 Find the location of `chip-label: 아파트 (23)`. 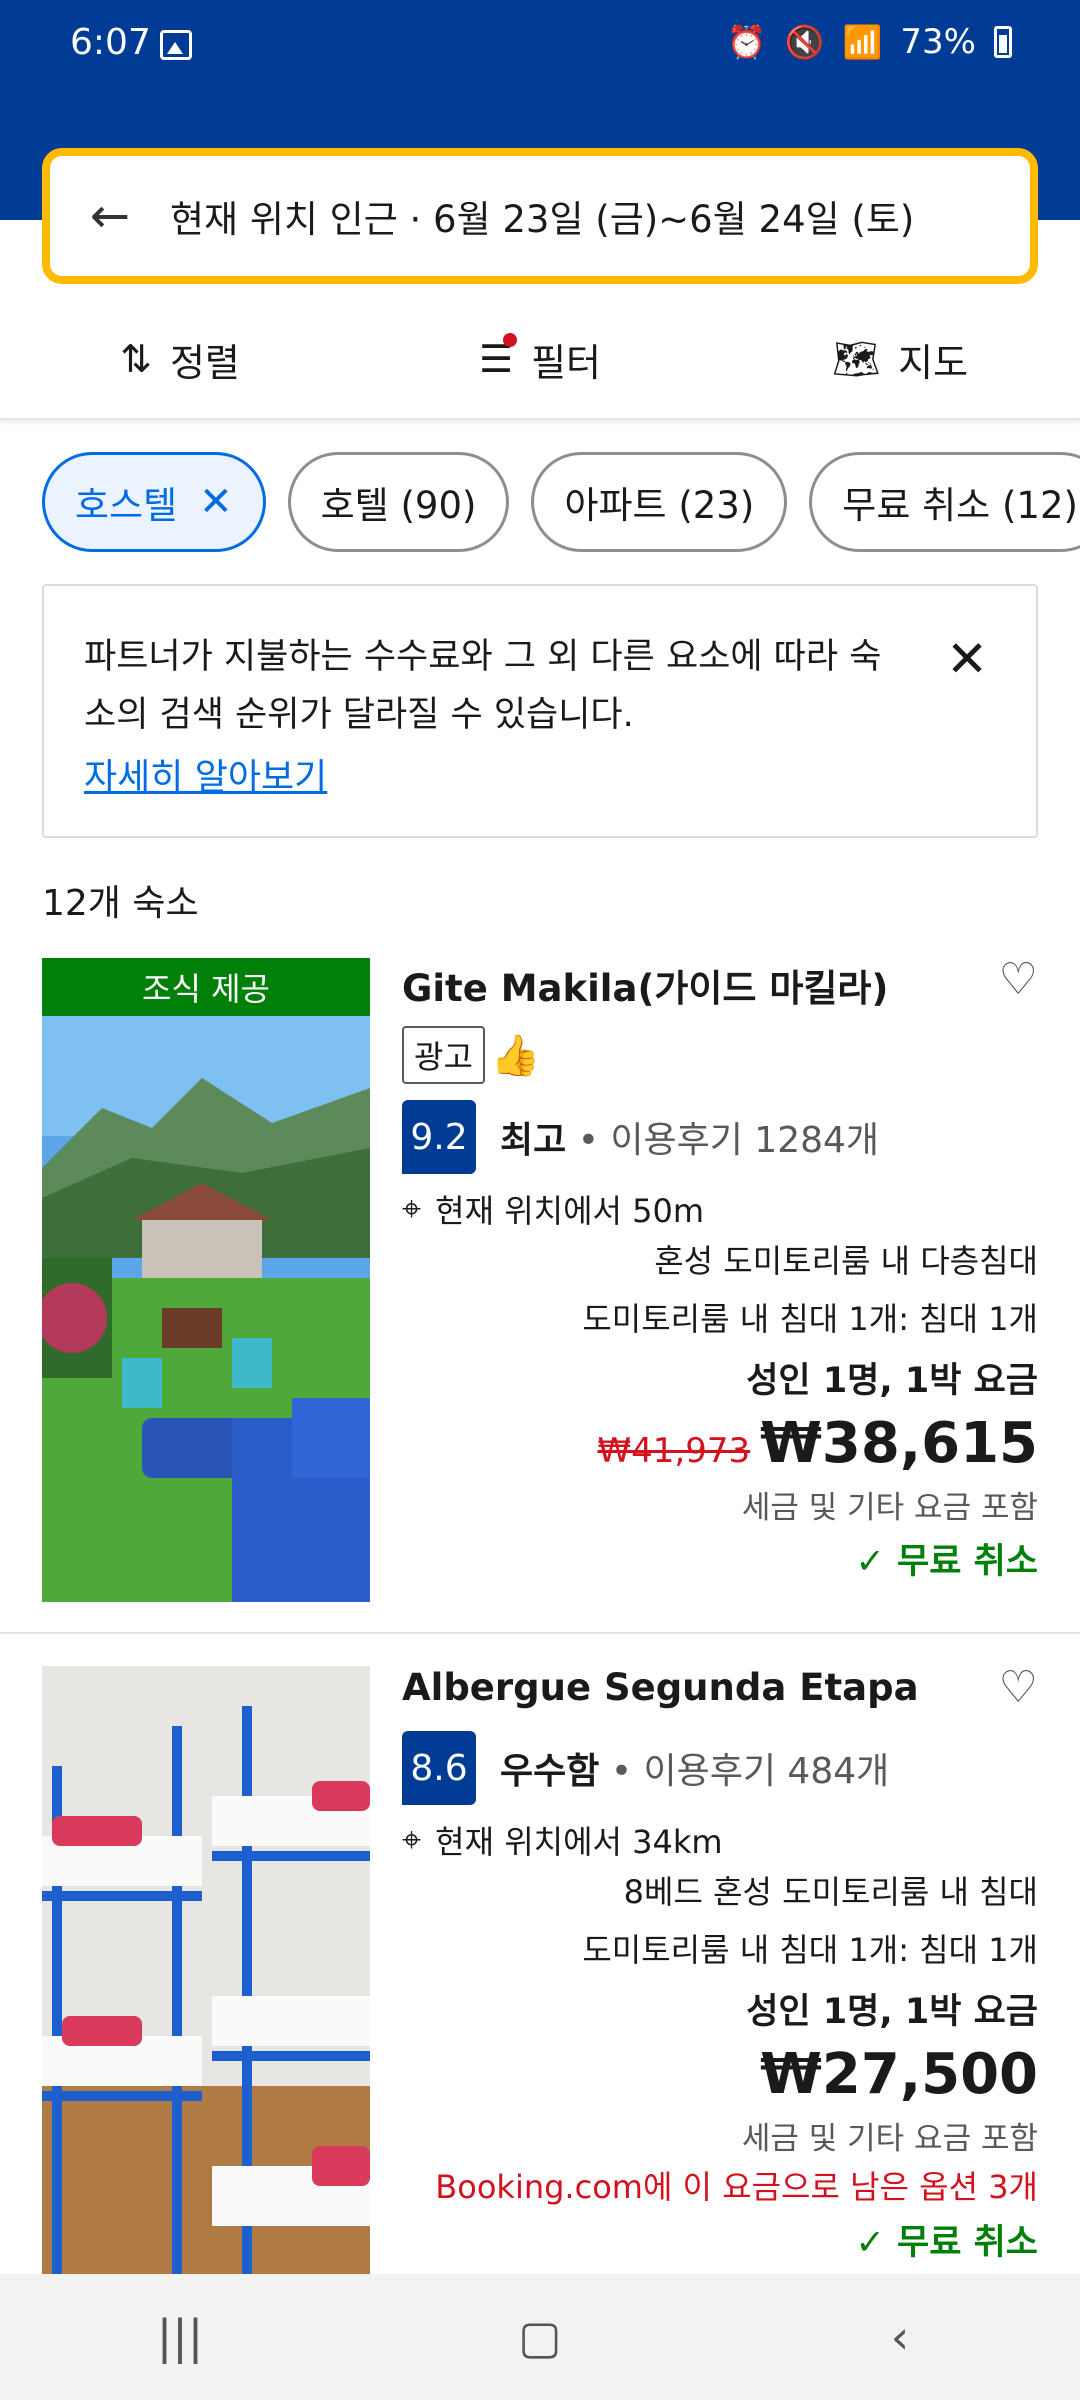

chip-label: 아파트 (23) is located at coordinates (659, 505).